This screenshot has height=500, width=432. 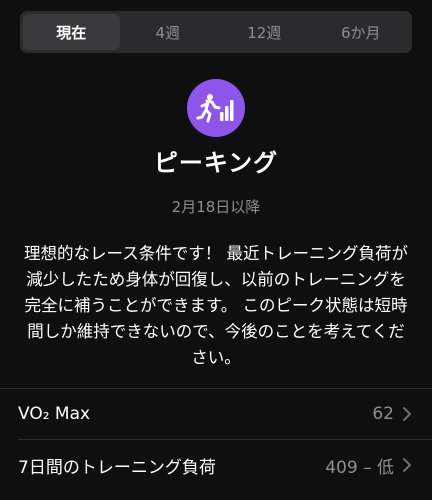 I want to click on training-load-row: 7日間のトレーニング負荷 409 – 低, so click(x=216, y=465).